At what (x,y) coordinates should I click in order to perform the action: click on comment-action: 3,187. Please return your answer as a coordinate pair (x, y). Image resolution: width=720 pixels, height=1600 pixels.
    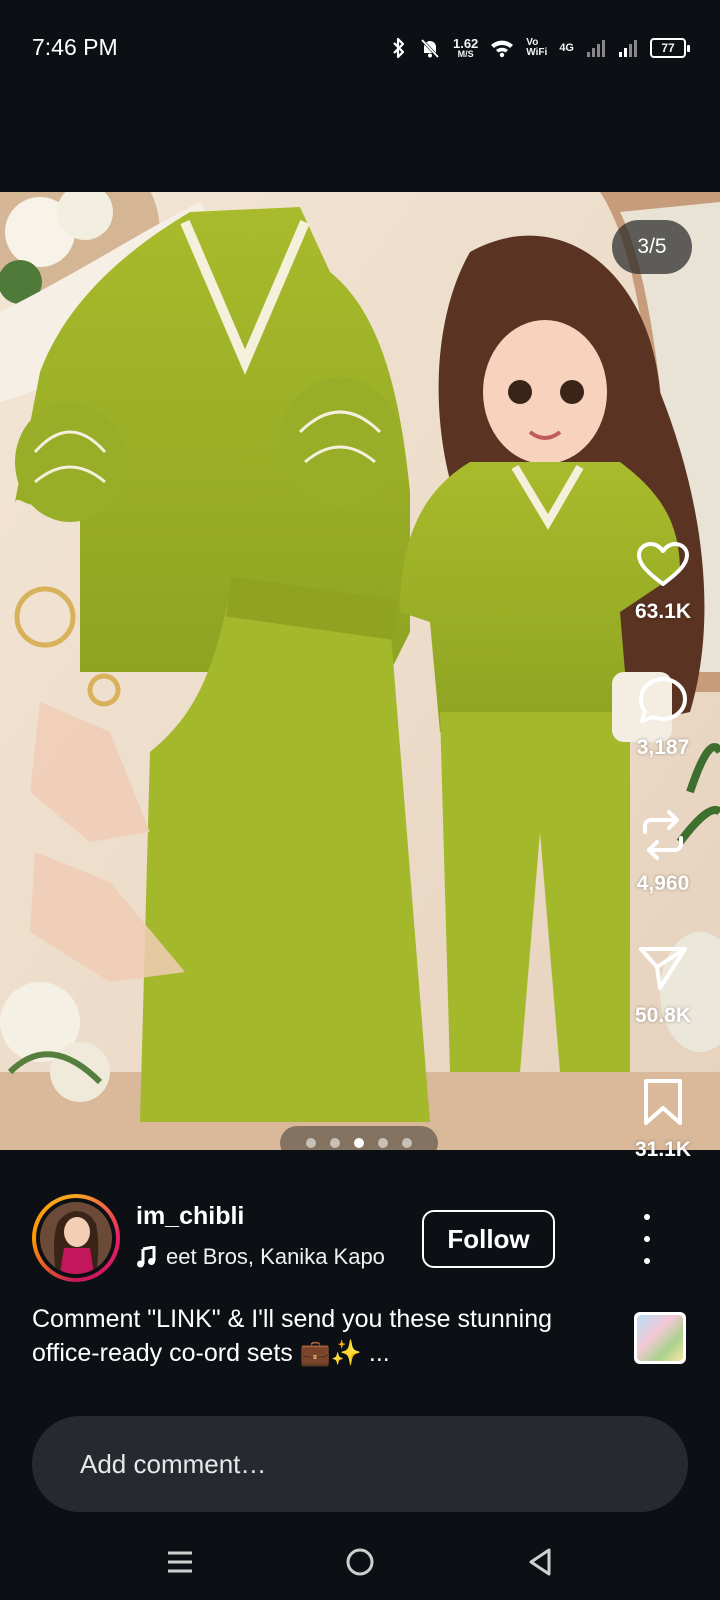
    Looking at the image, I should click on (663, 718).